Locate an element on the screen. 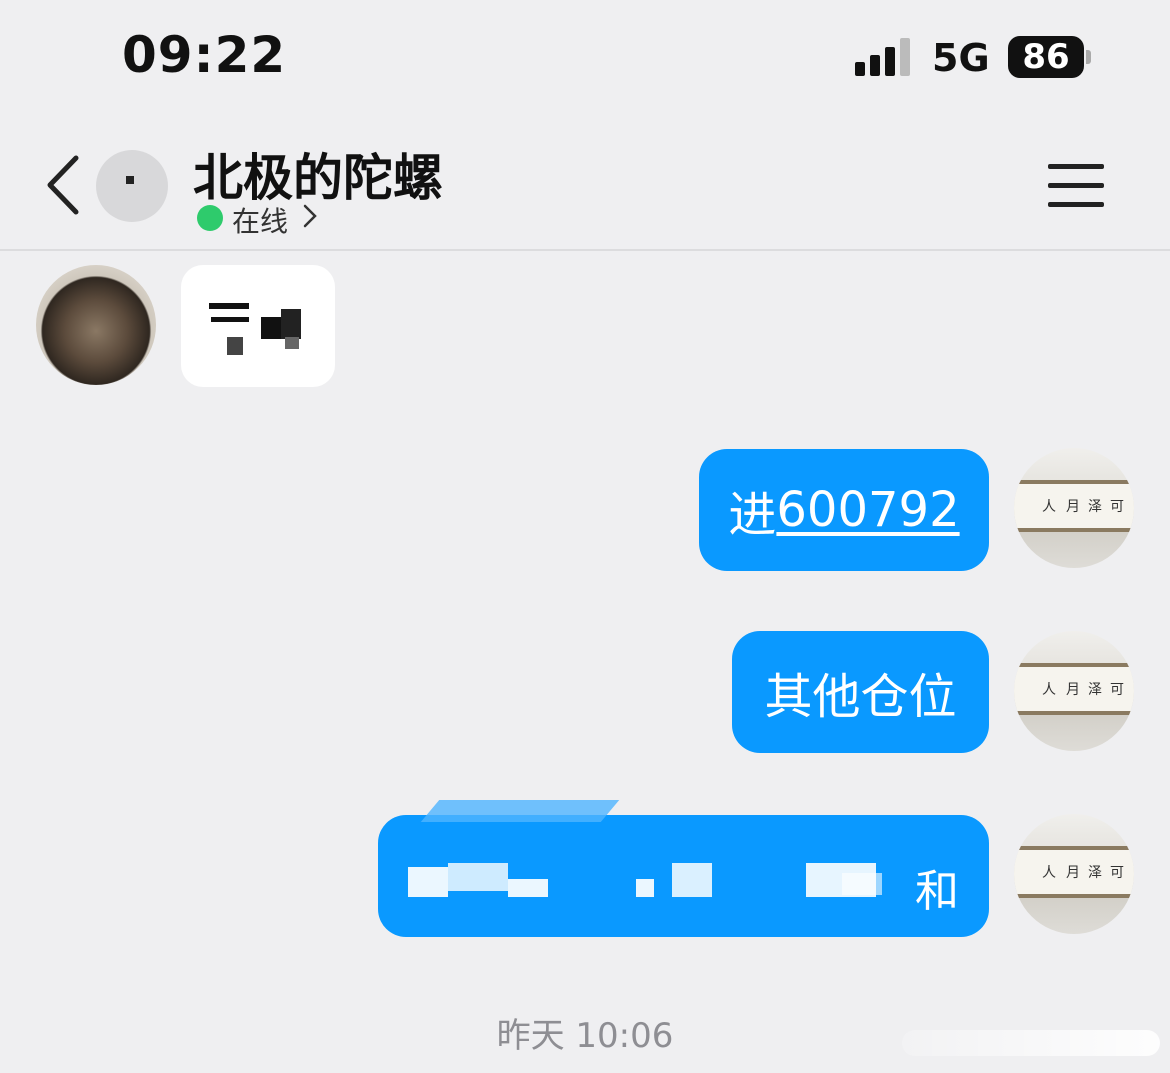 This screenshot has width=1170, height=1073. network-type: 5G is located at coordinates (961, 58).